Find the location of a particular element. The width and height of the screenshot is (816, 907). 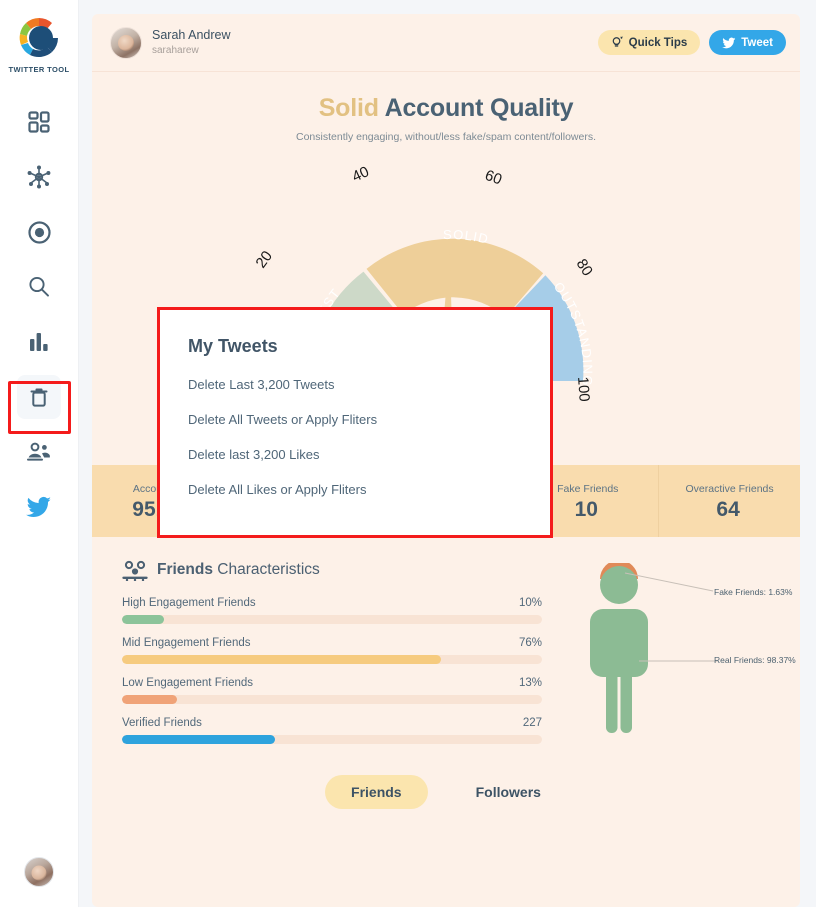

sidebar-item-network is located at coordinates (39, 177).